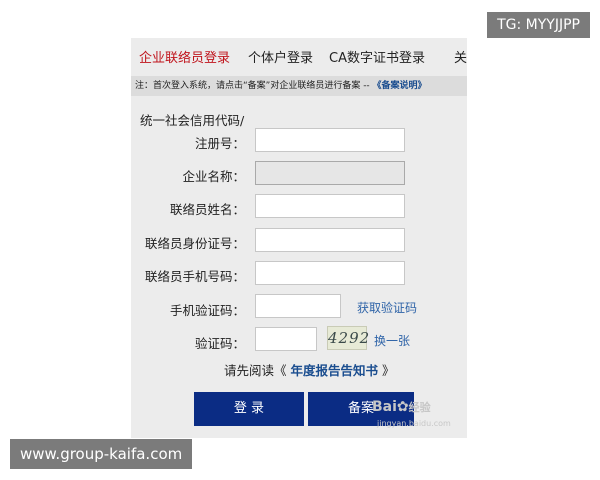 The image size is (600, 480). I want to click on tab-enterprise-liaison-login: 企业联络员登录, so click(184, 56).